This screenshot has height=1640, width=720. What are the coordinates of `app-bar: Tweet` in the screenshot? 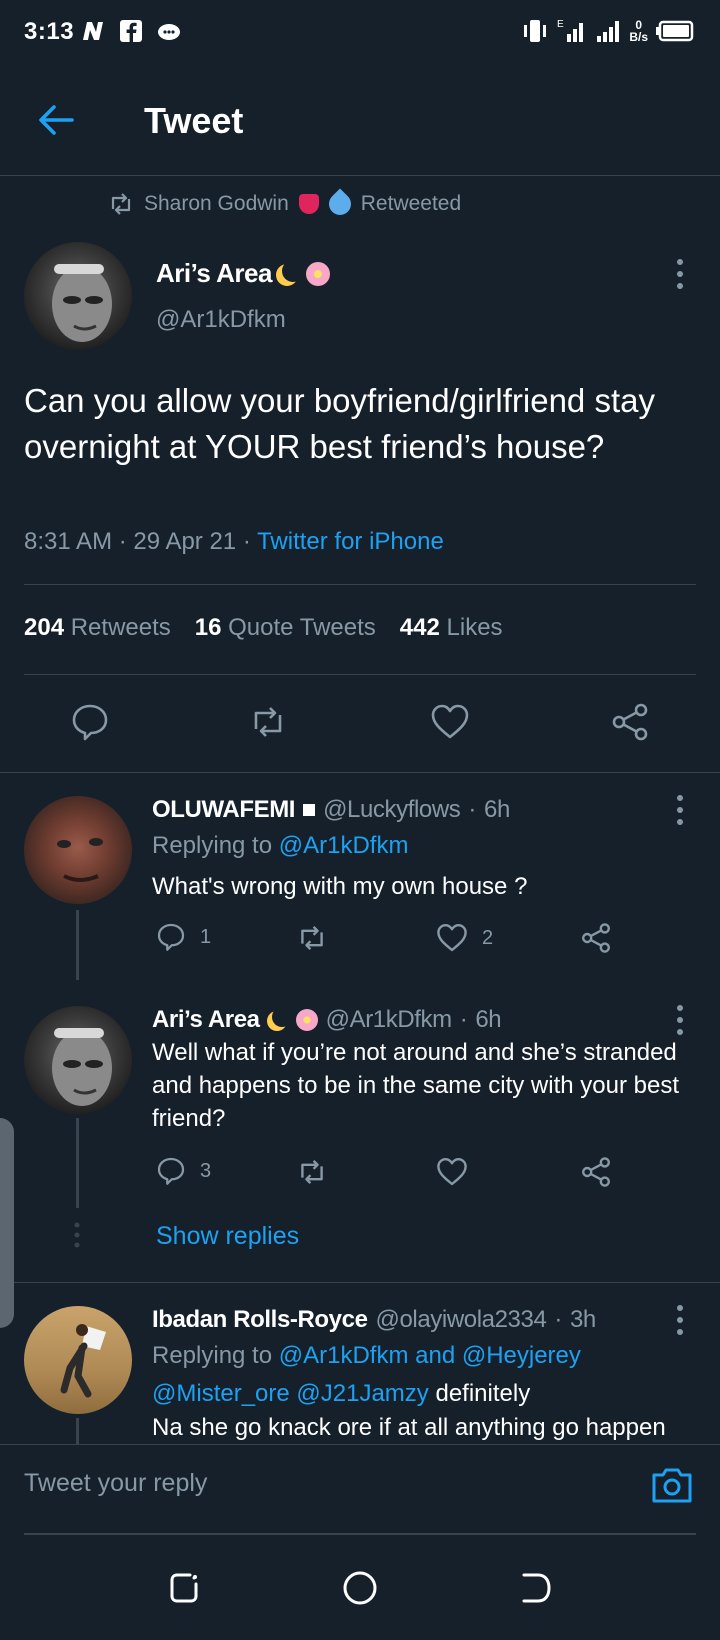 It's located at (360, 120).